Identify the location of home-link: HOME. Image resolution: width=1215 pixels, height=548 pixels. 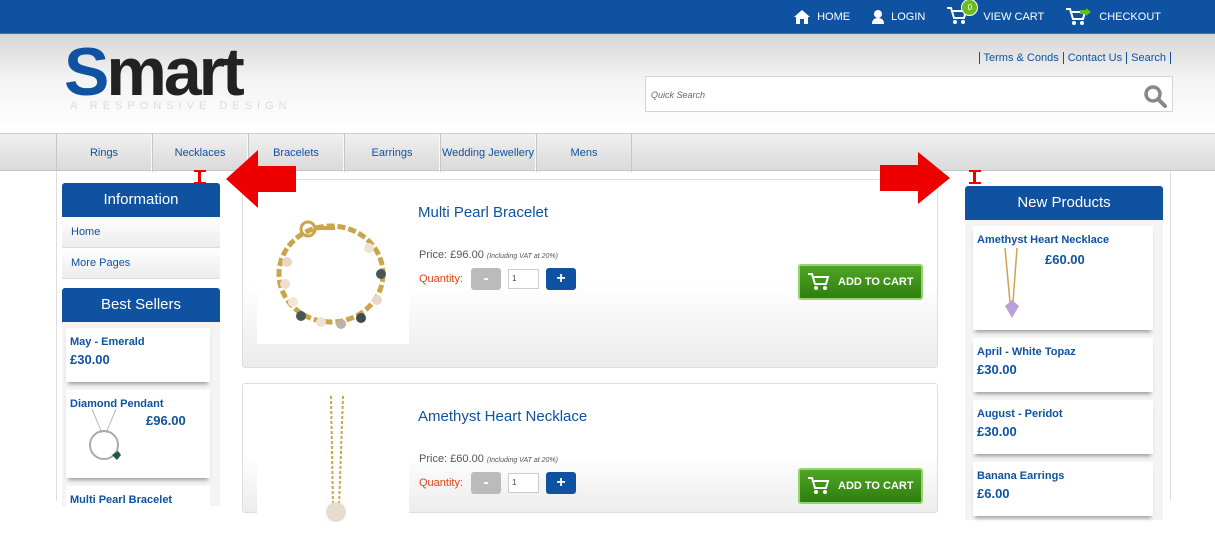
(822, 17).